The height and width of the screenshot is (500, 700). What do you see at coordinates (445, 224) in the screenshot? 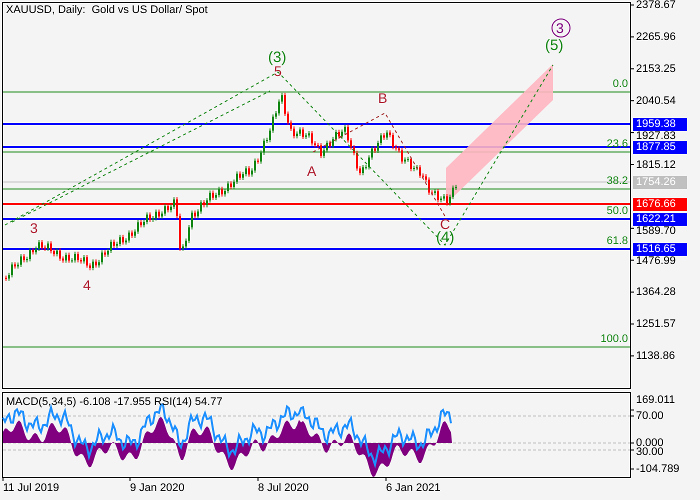
I see `wave-label: C` at bounding box center [445, 224].